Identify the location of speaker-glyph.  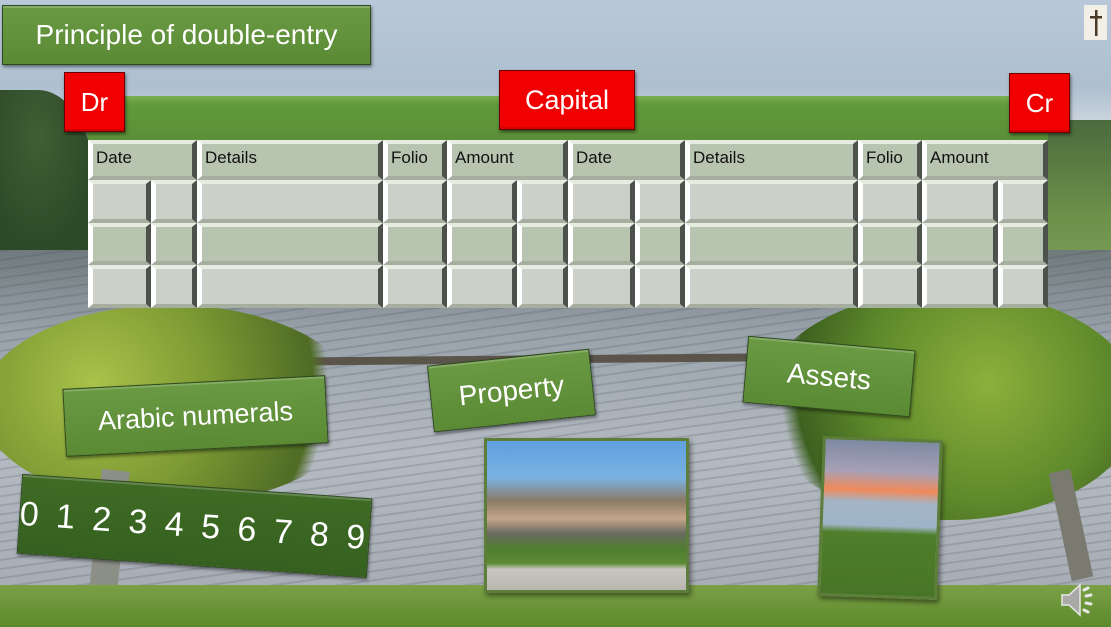
(1077, 600).